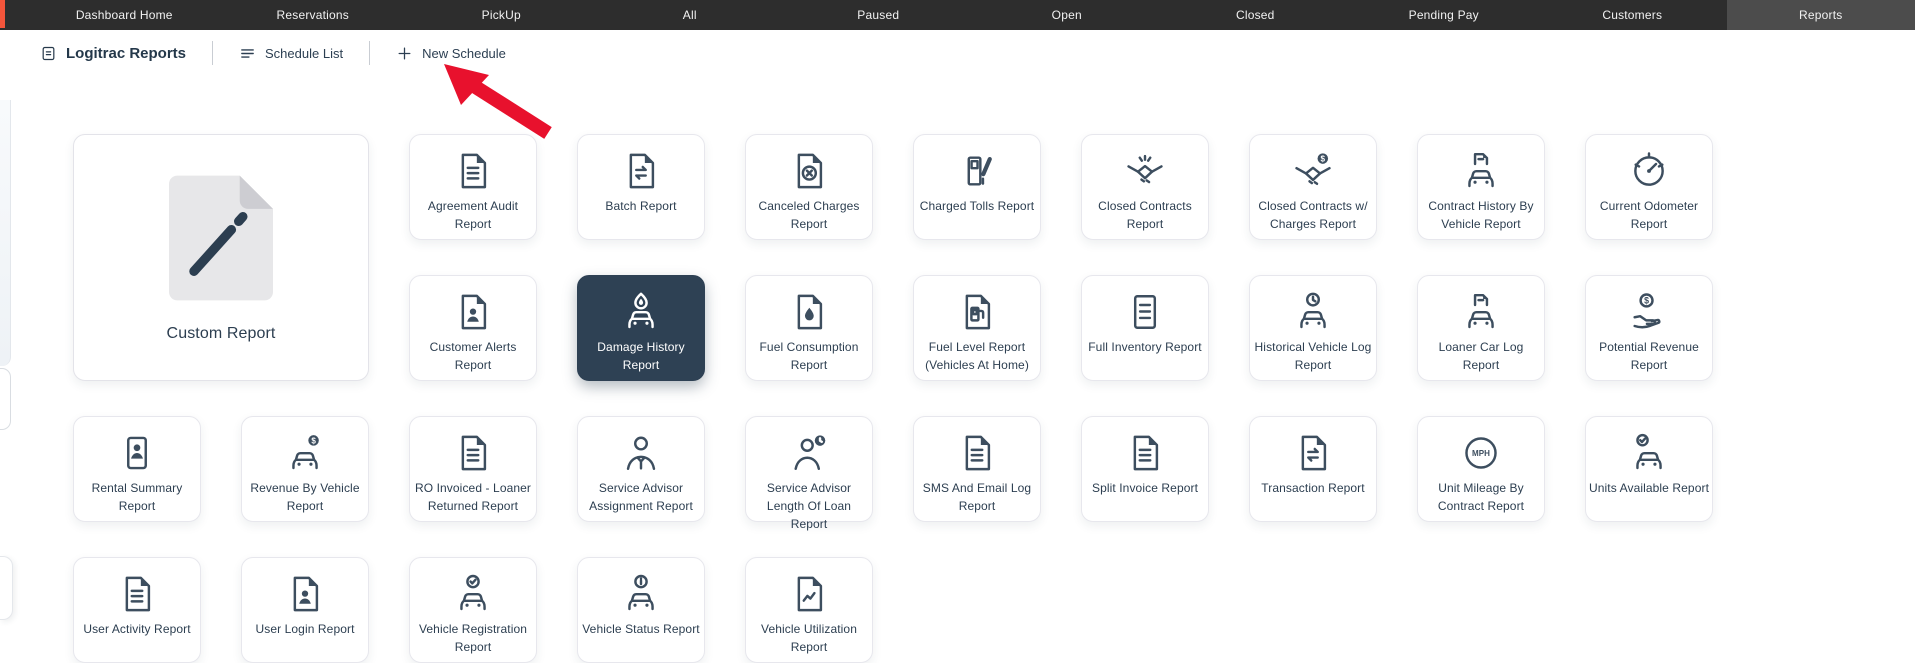 The width and height of the screenshot is (1915, 663). I want to click on report-card: SMS And Email Log Report, so click(977, 469).